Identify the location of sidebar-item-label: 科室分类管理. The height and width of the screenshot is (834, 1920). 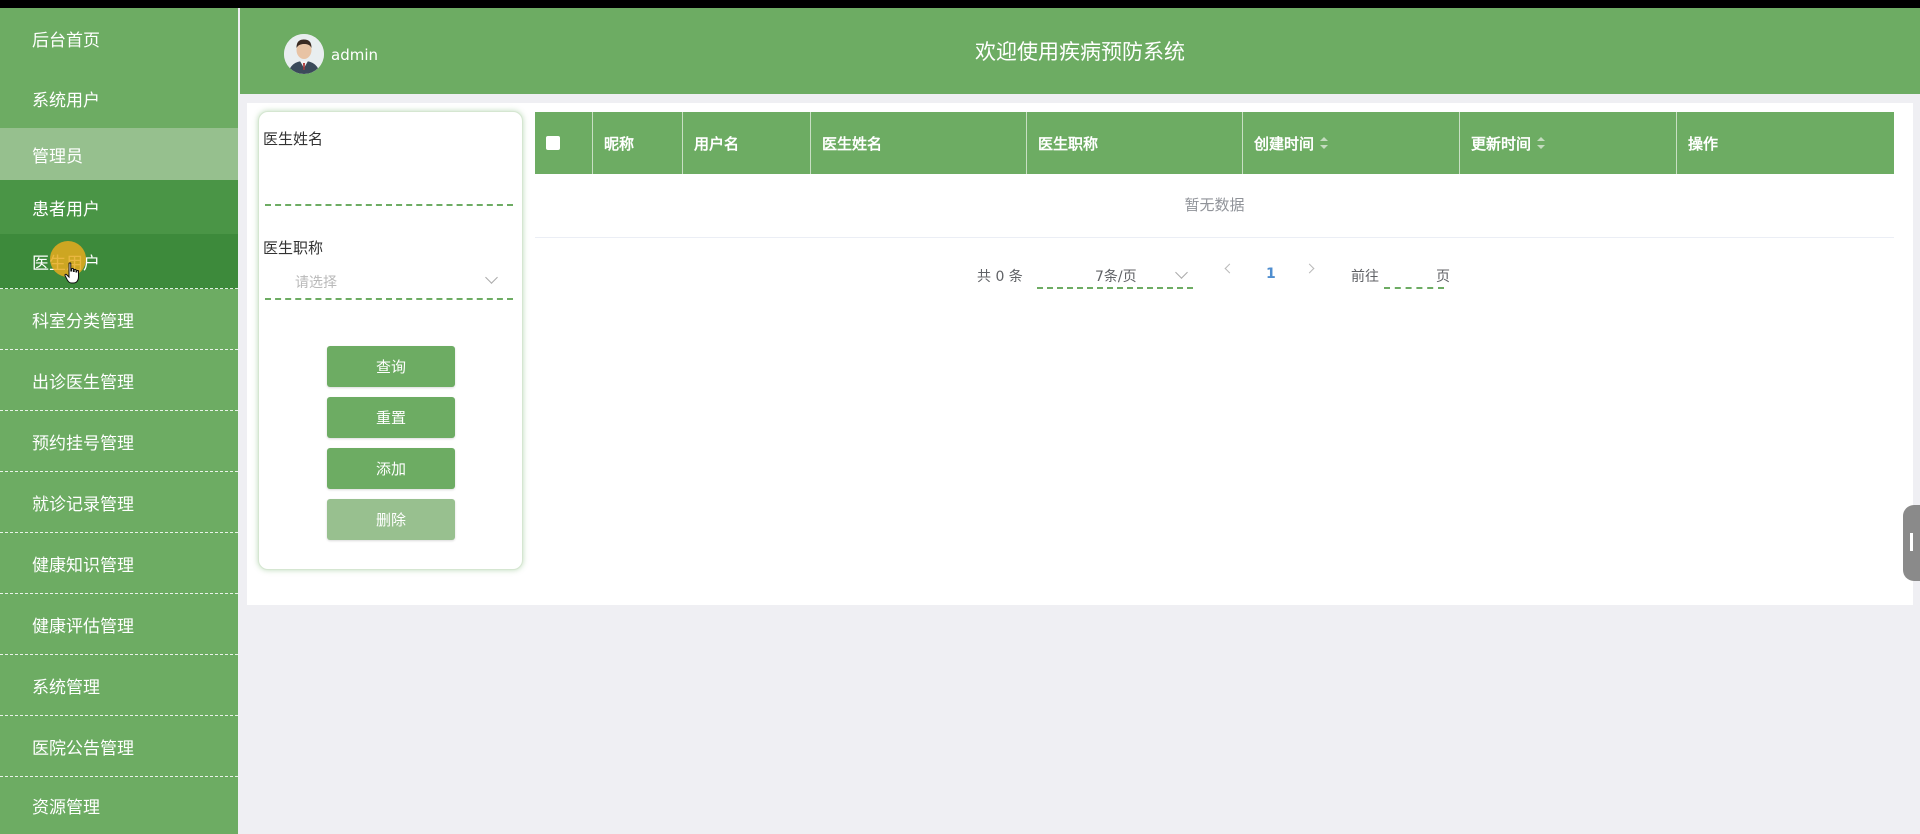
(83, 321).